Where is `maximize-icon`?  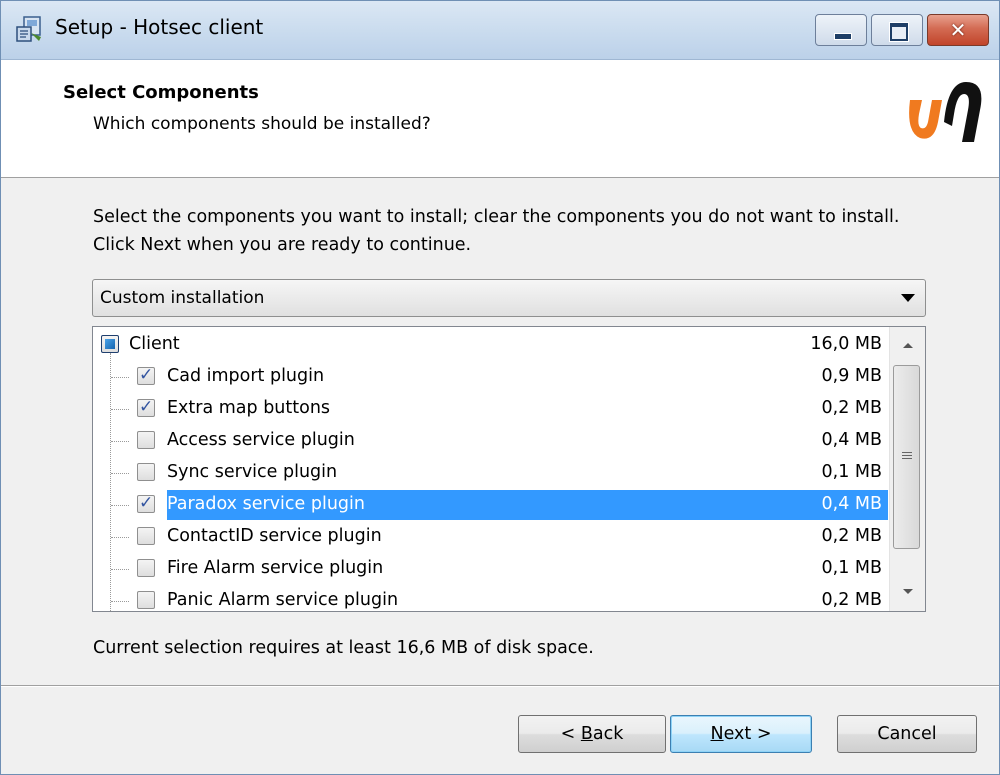
maximize-icon is located at coordinates (899, 32).